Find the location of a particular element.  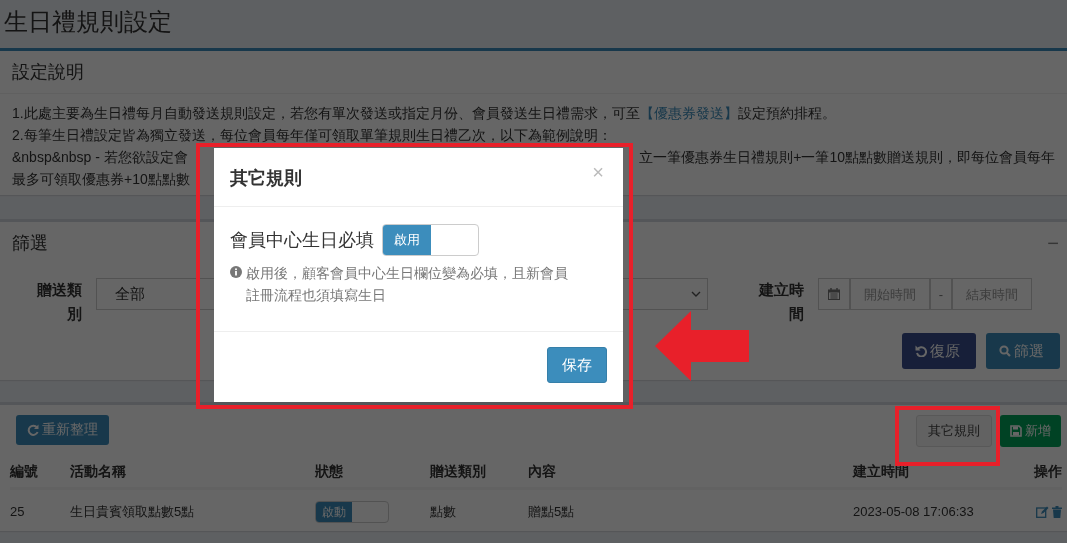

add-button: 新增 is located at coordinates (1030, 431).